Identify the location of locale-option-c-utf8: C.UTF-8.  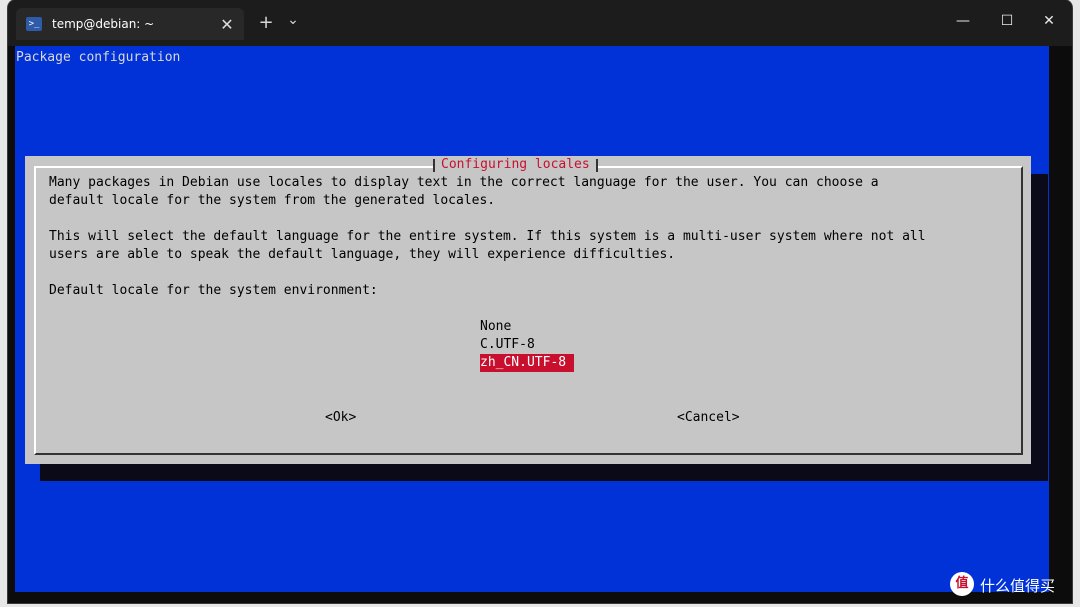
(508, 345).